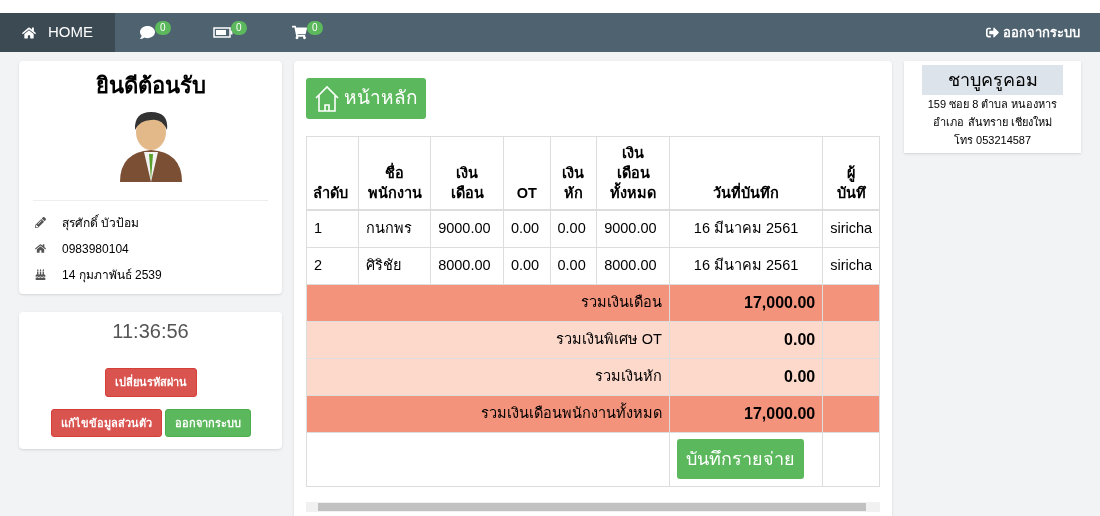 This screenshot has height=516, width=1100. I want to click on action-button: เปลี่ยนรหัสผ่าน, so click(150, 382).